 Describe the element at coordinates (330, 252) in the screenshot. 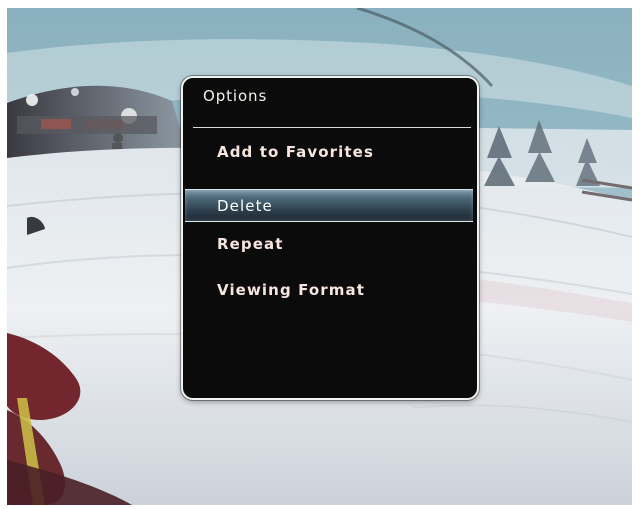

I see `menu-item-repeat: Repeat` at that location.